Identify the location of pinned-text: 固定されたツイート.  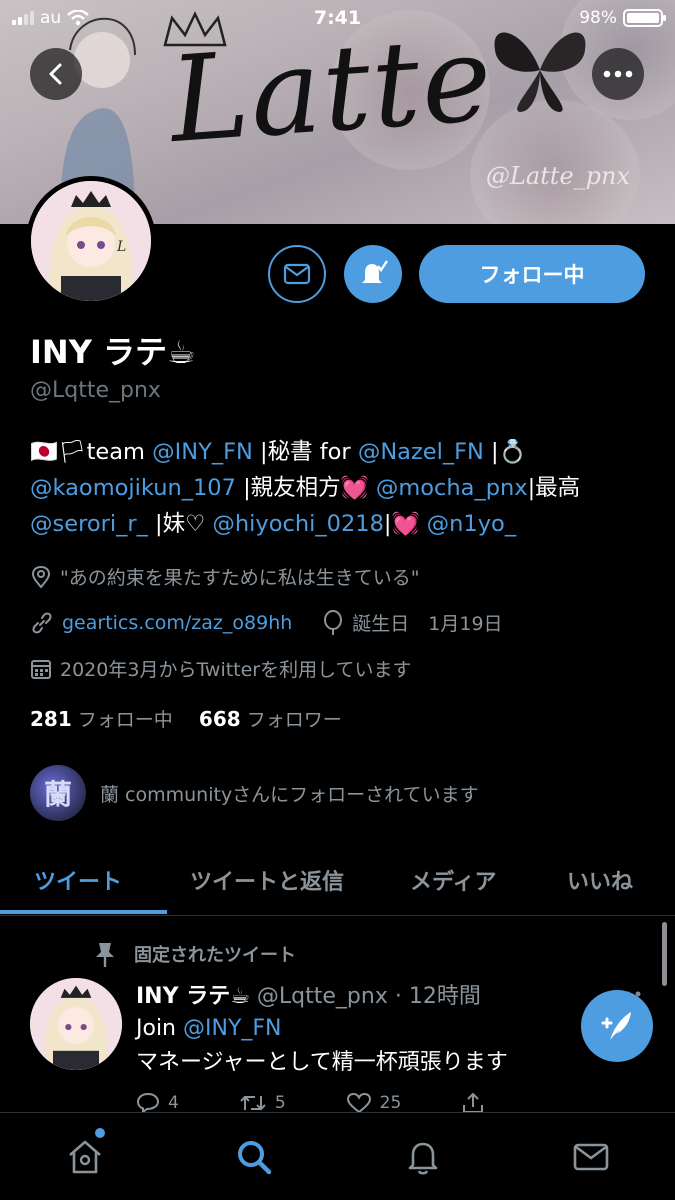
(215, 955).